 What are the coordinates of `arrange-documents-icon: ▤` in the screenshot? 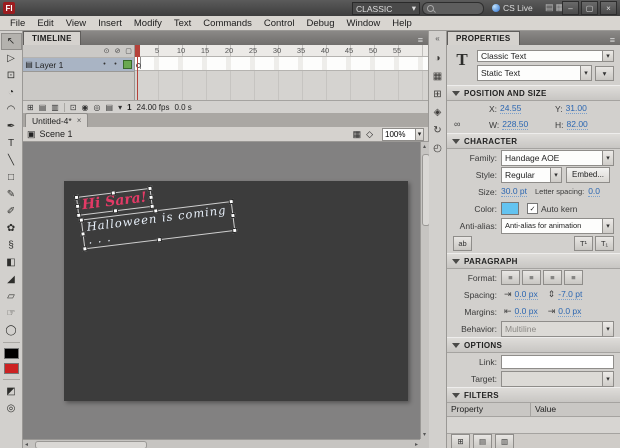 It's located at (549, 7).